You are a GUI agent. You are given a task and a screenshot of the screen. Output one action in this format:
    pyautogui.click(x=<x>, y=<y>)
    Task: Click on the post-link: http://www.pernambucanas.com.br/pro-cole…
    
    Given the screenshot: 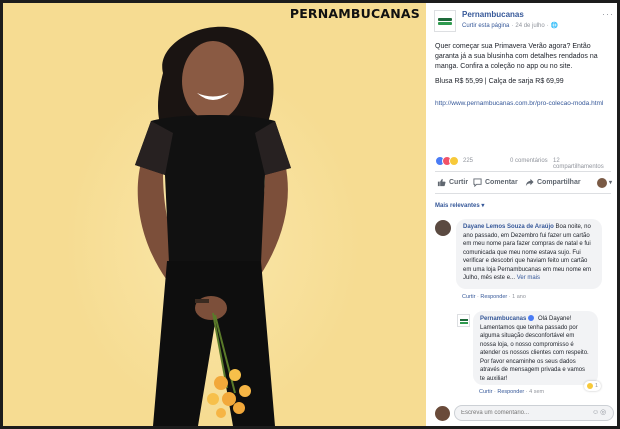 What is the action you would take?
    pyautogui.click(x=523, y=103)
    